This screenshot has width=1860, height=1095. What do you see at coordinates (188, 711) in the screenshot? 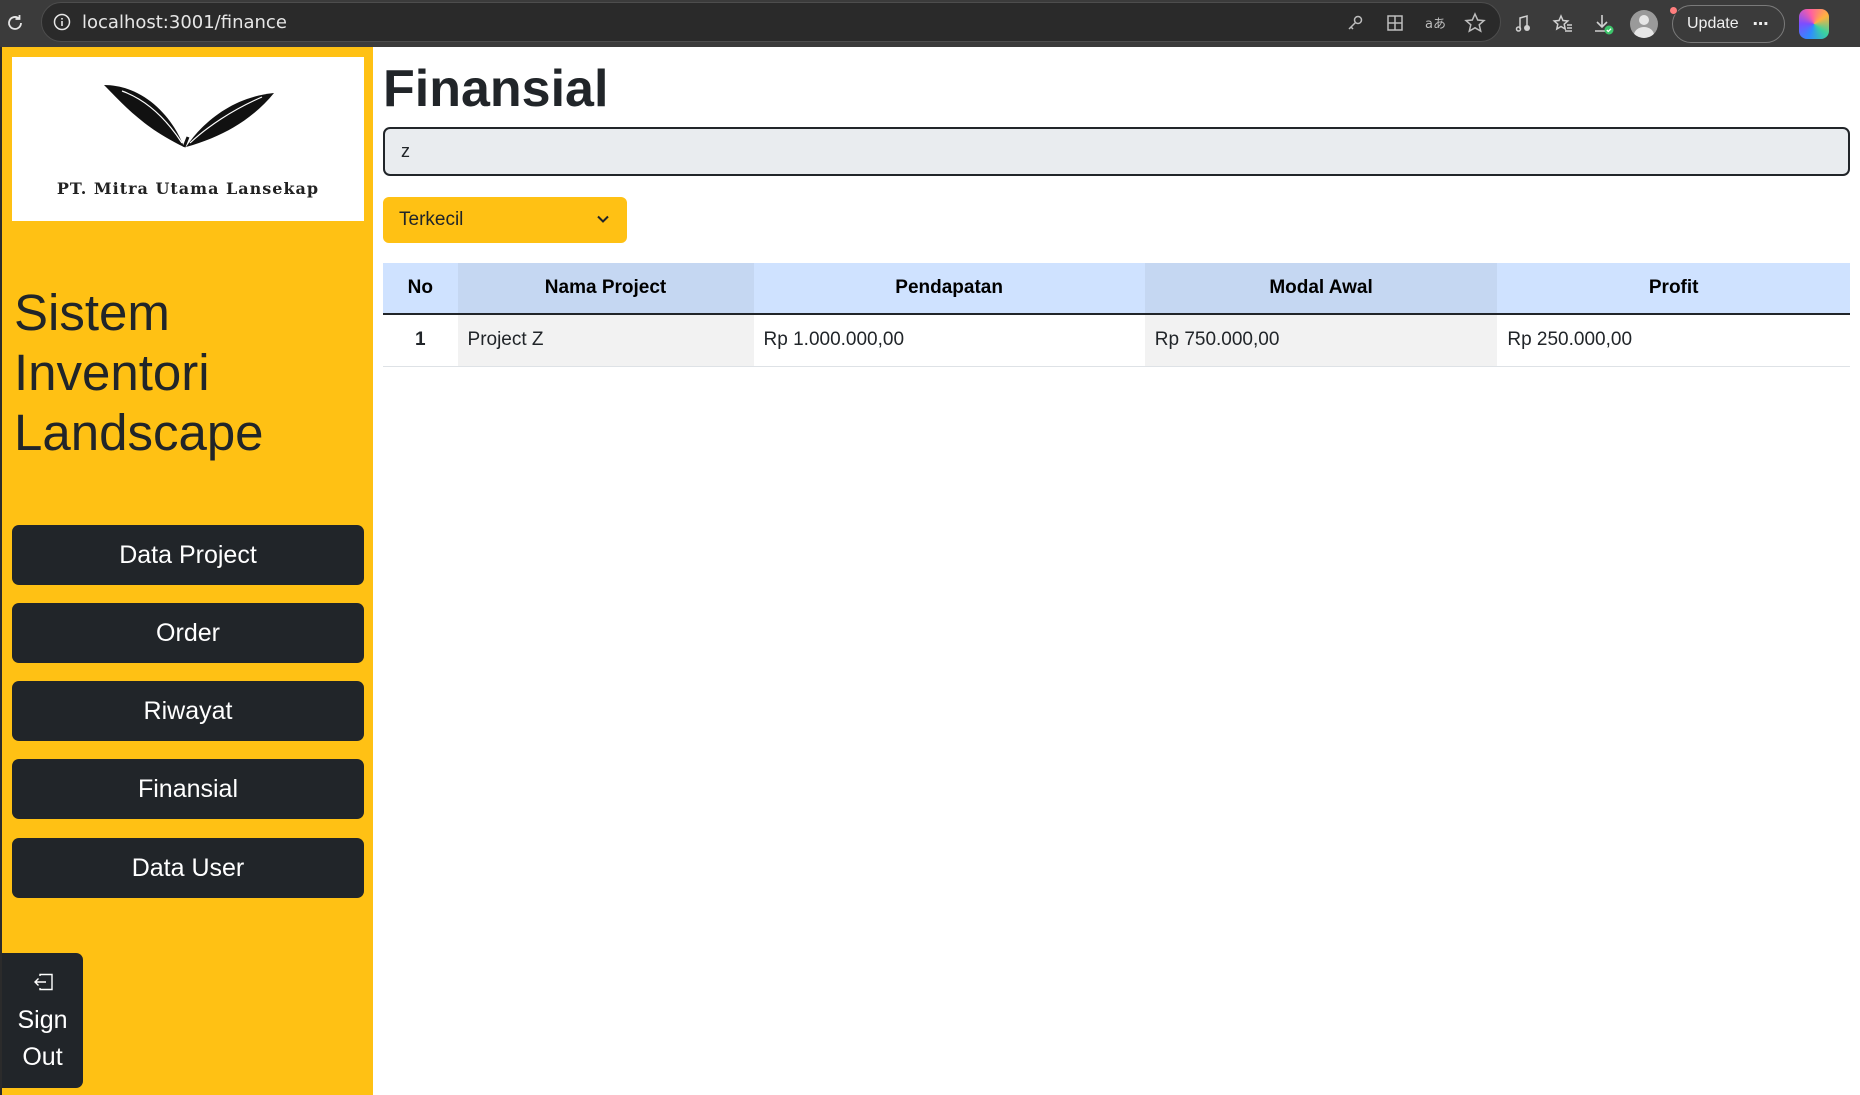
I see `nav-riwayat: Riwayat` at bounding box center [188, 711].